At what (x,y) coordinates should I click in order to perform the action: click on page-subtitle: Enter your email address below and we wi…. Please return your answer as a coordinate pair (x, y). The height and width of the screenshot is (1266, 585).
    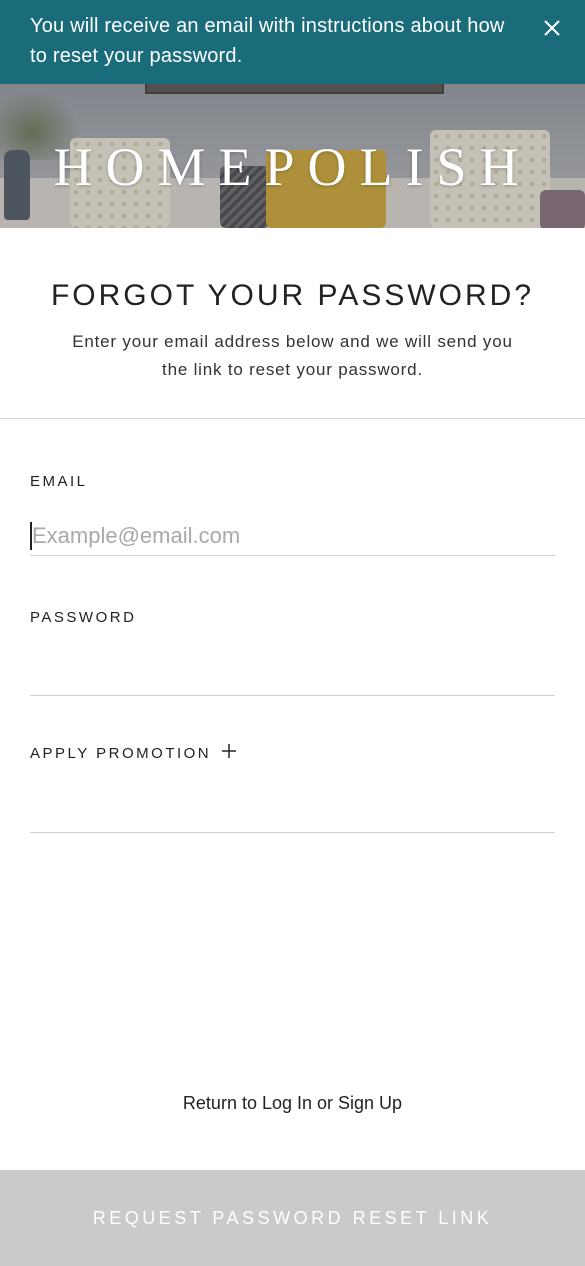
    Looking at the image, I should click on (292, 355).